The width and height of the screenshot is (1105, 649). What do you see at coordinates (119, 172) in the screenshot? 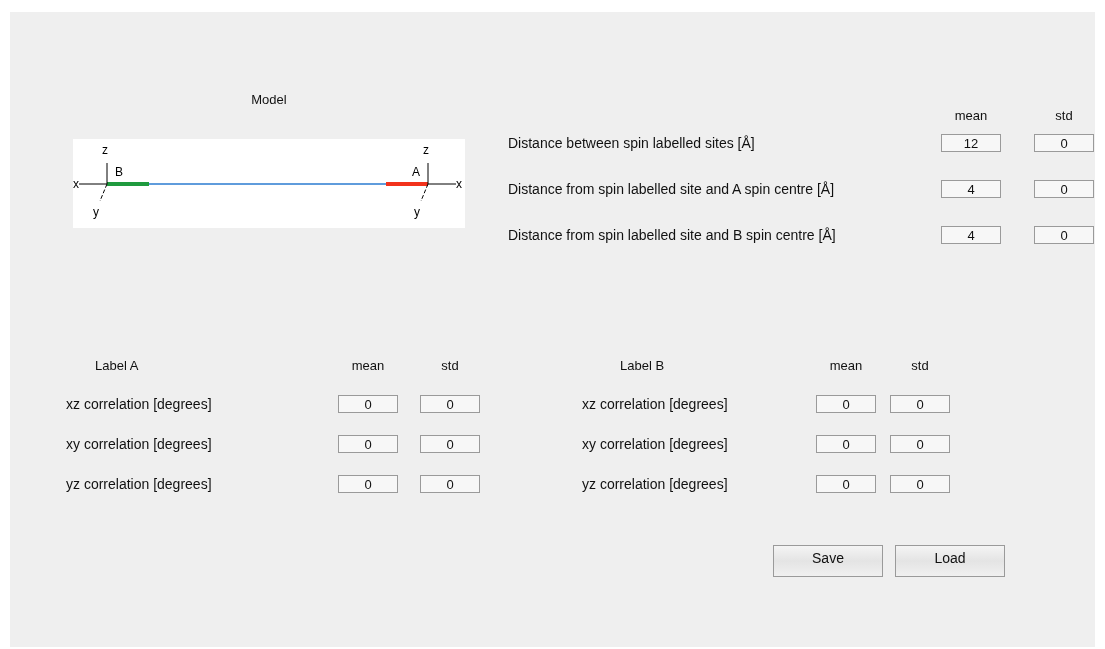
I see `site-label: B` at bounding box center [119, 172].